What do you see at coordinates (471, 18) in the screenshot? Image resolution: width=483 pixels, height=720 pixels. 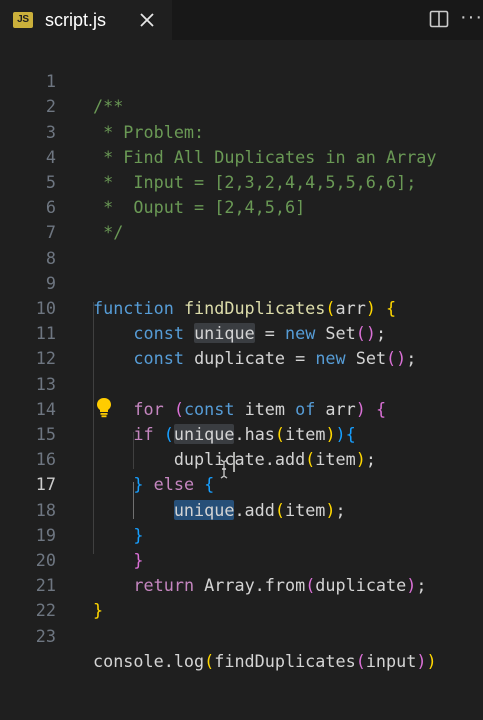 I see `more-actions-icon: ···` at bounding box center [471, 18].